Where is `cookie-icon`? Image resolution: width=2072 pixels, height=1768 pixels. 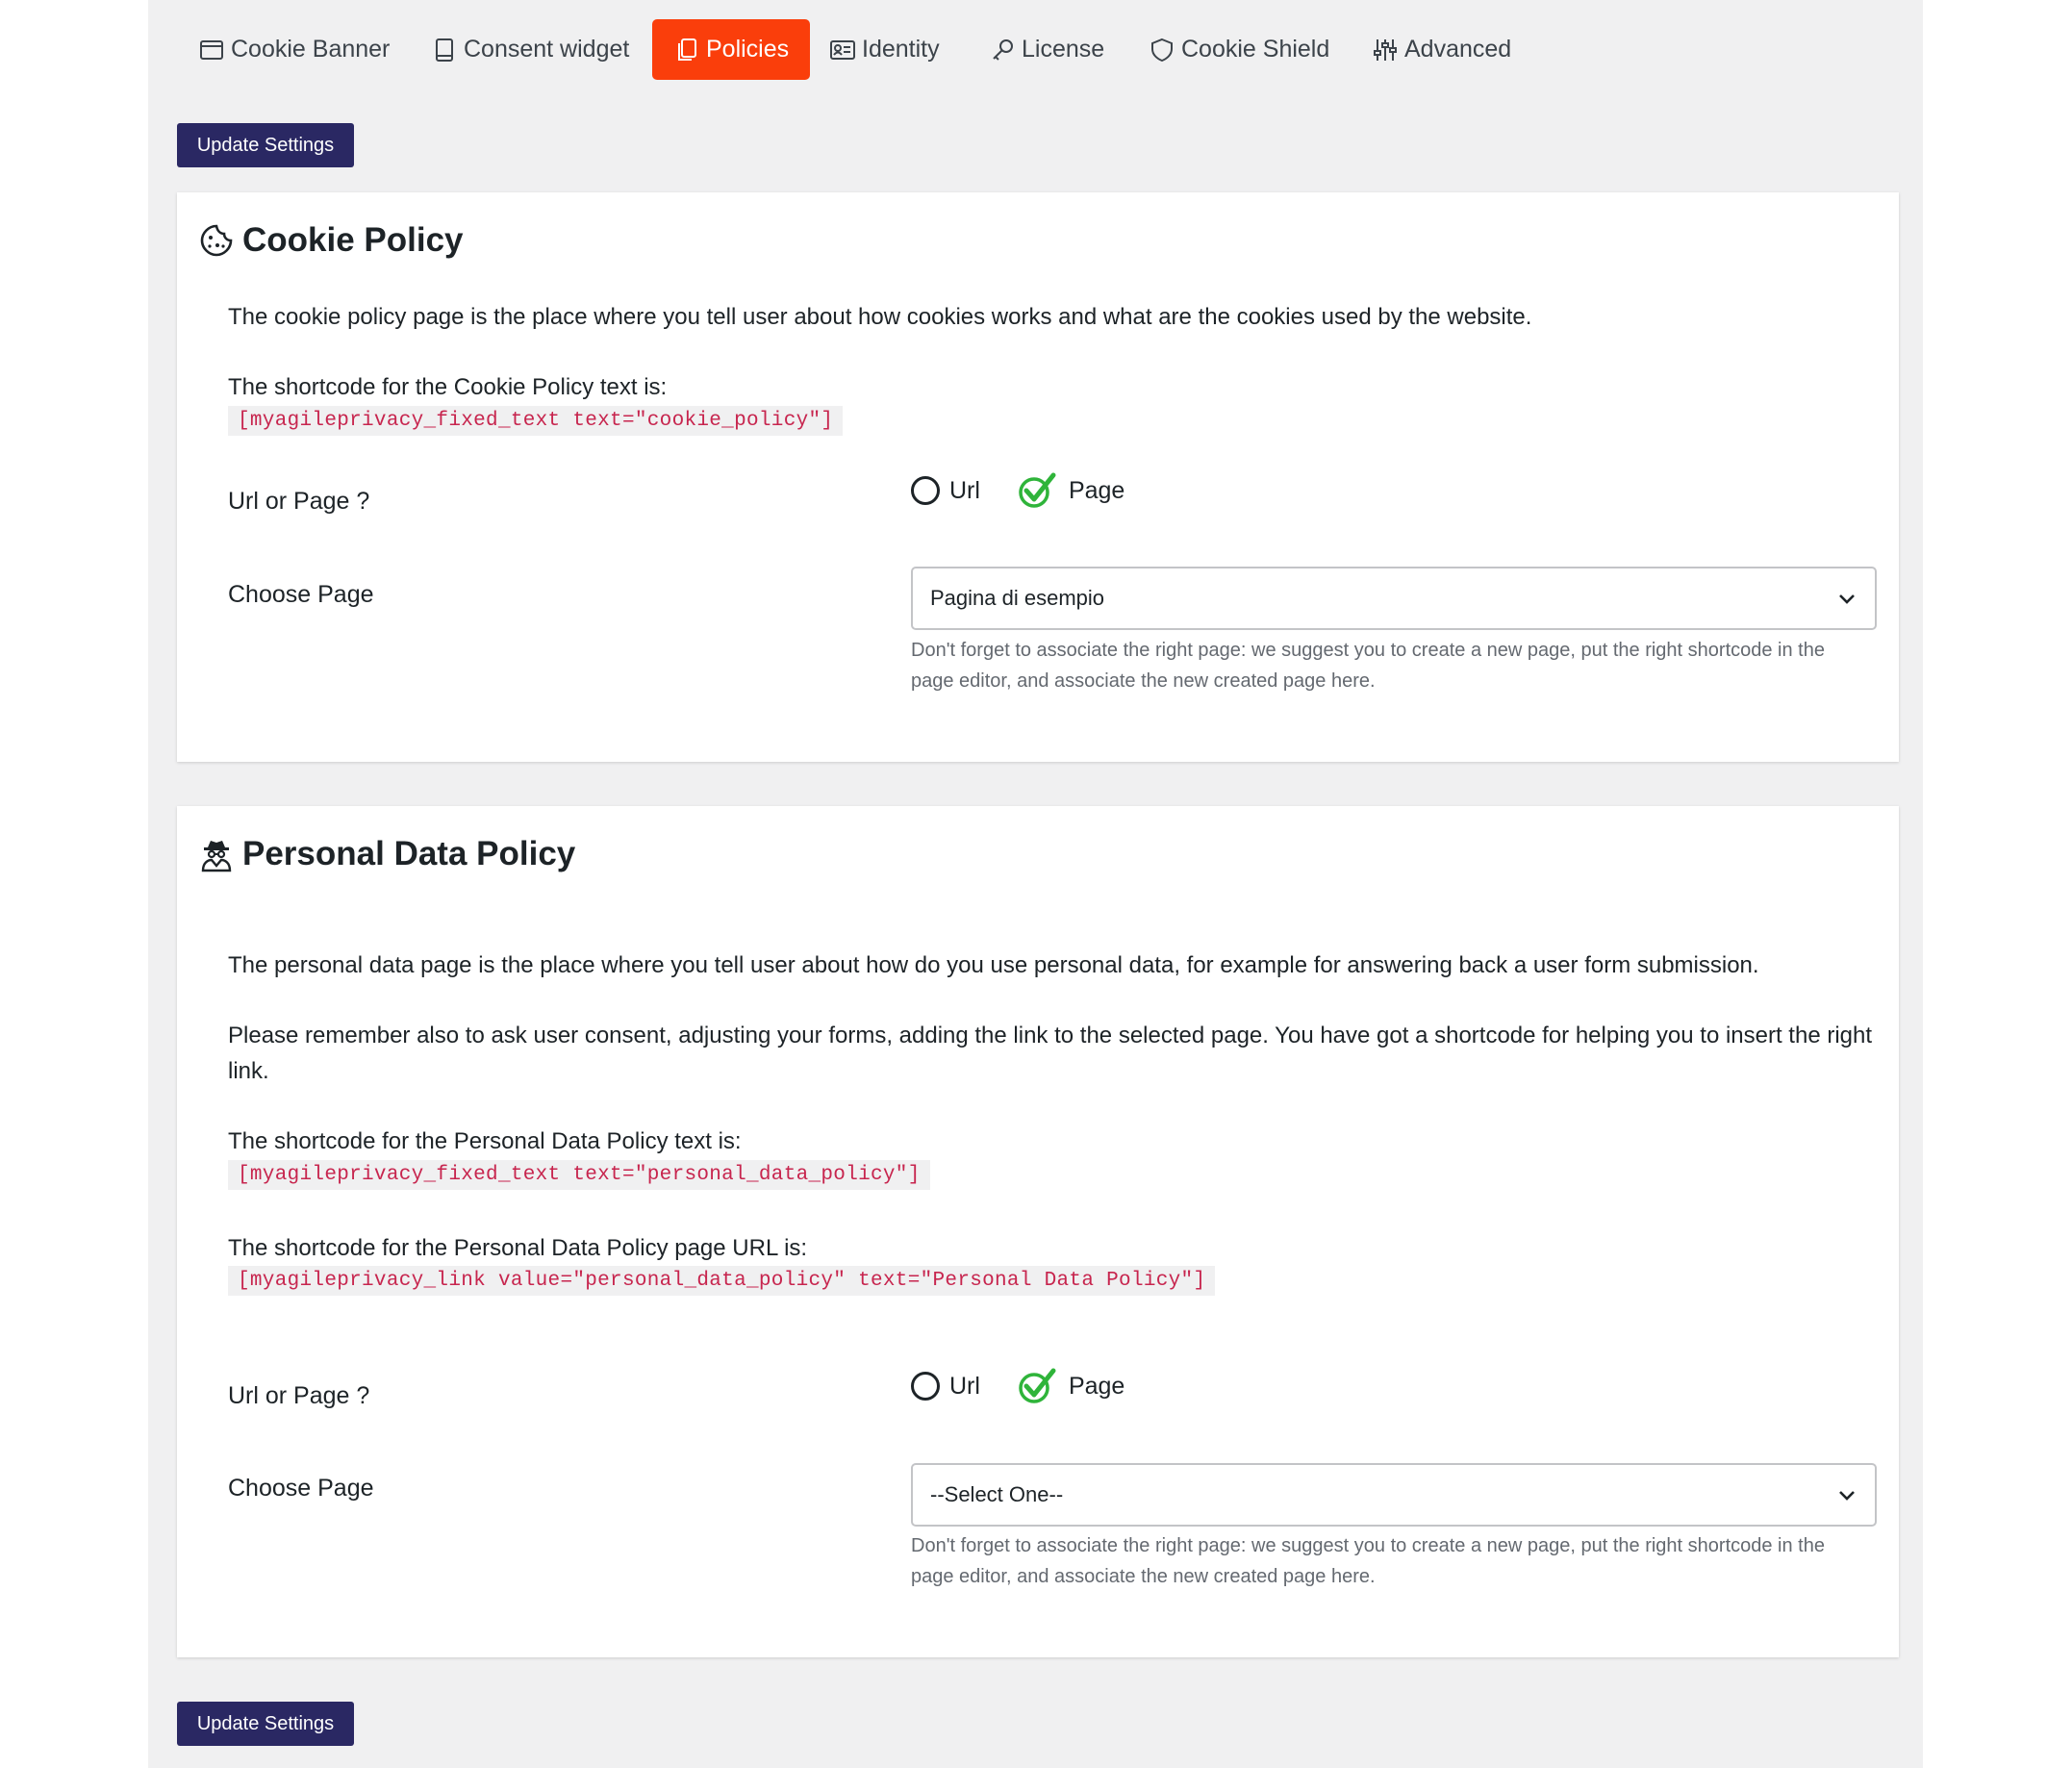 cookie-icon is located at coordinates (217, 240).